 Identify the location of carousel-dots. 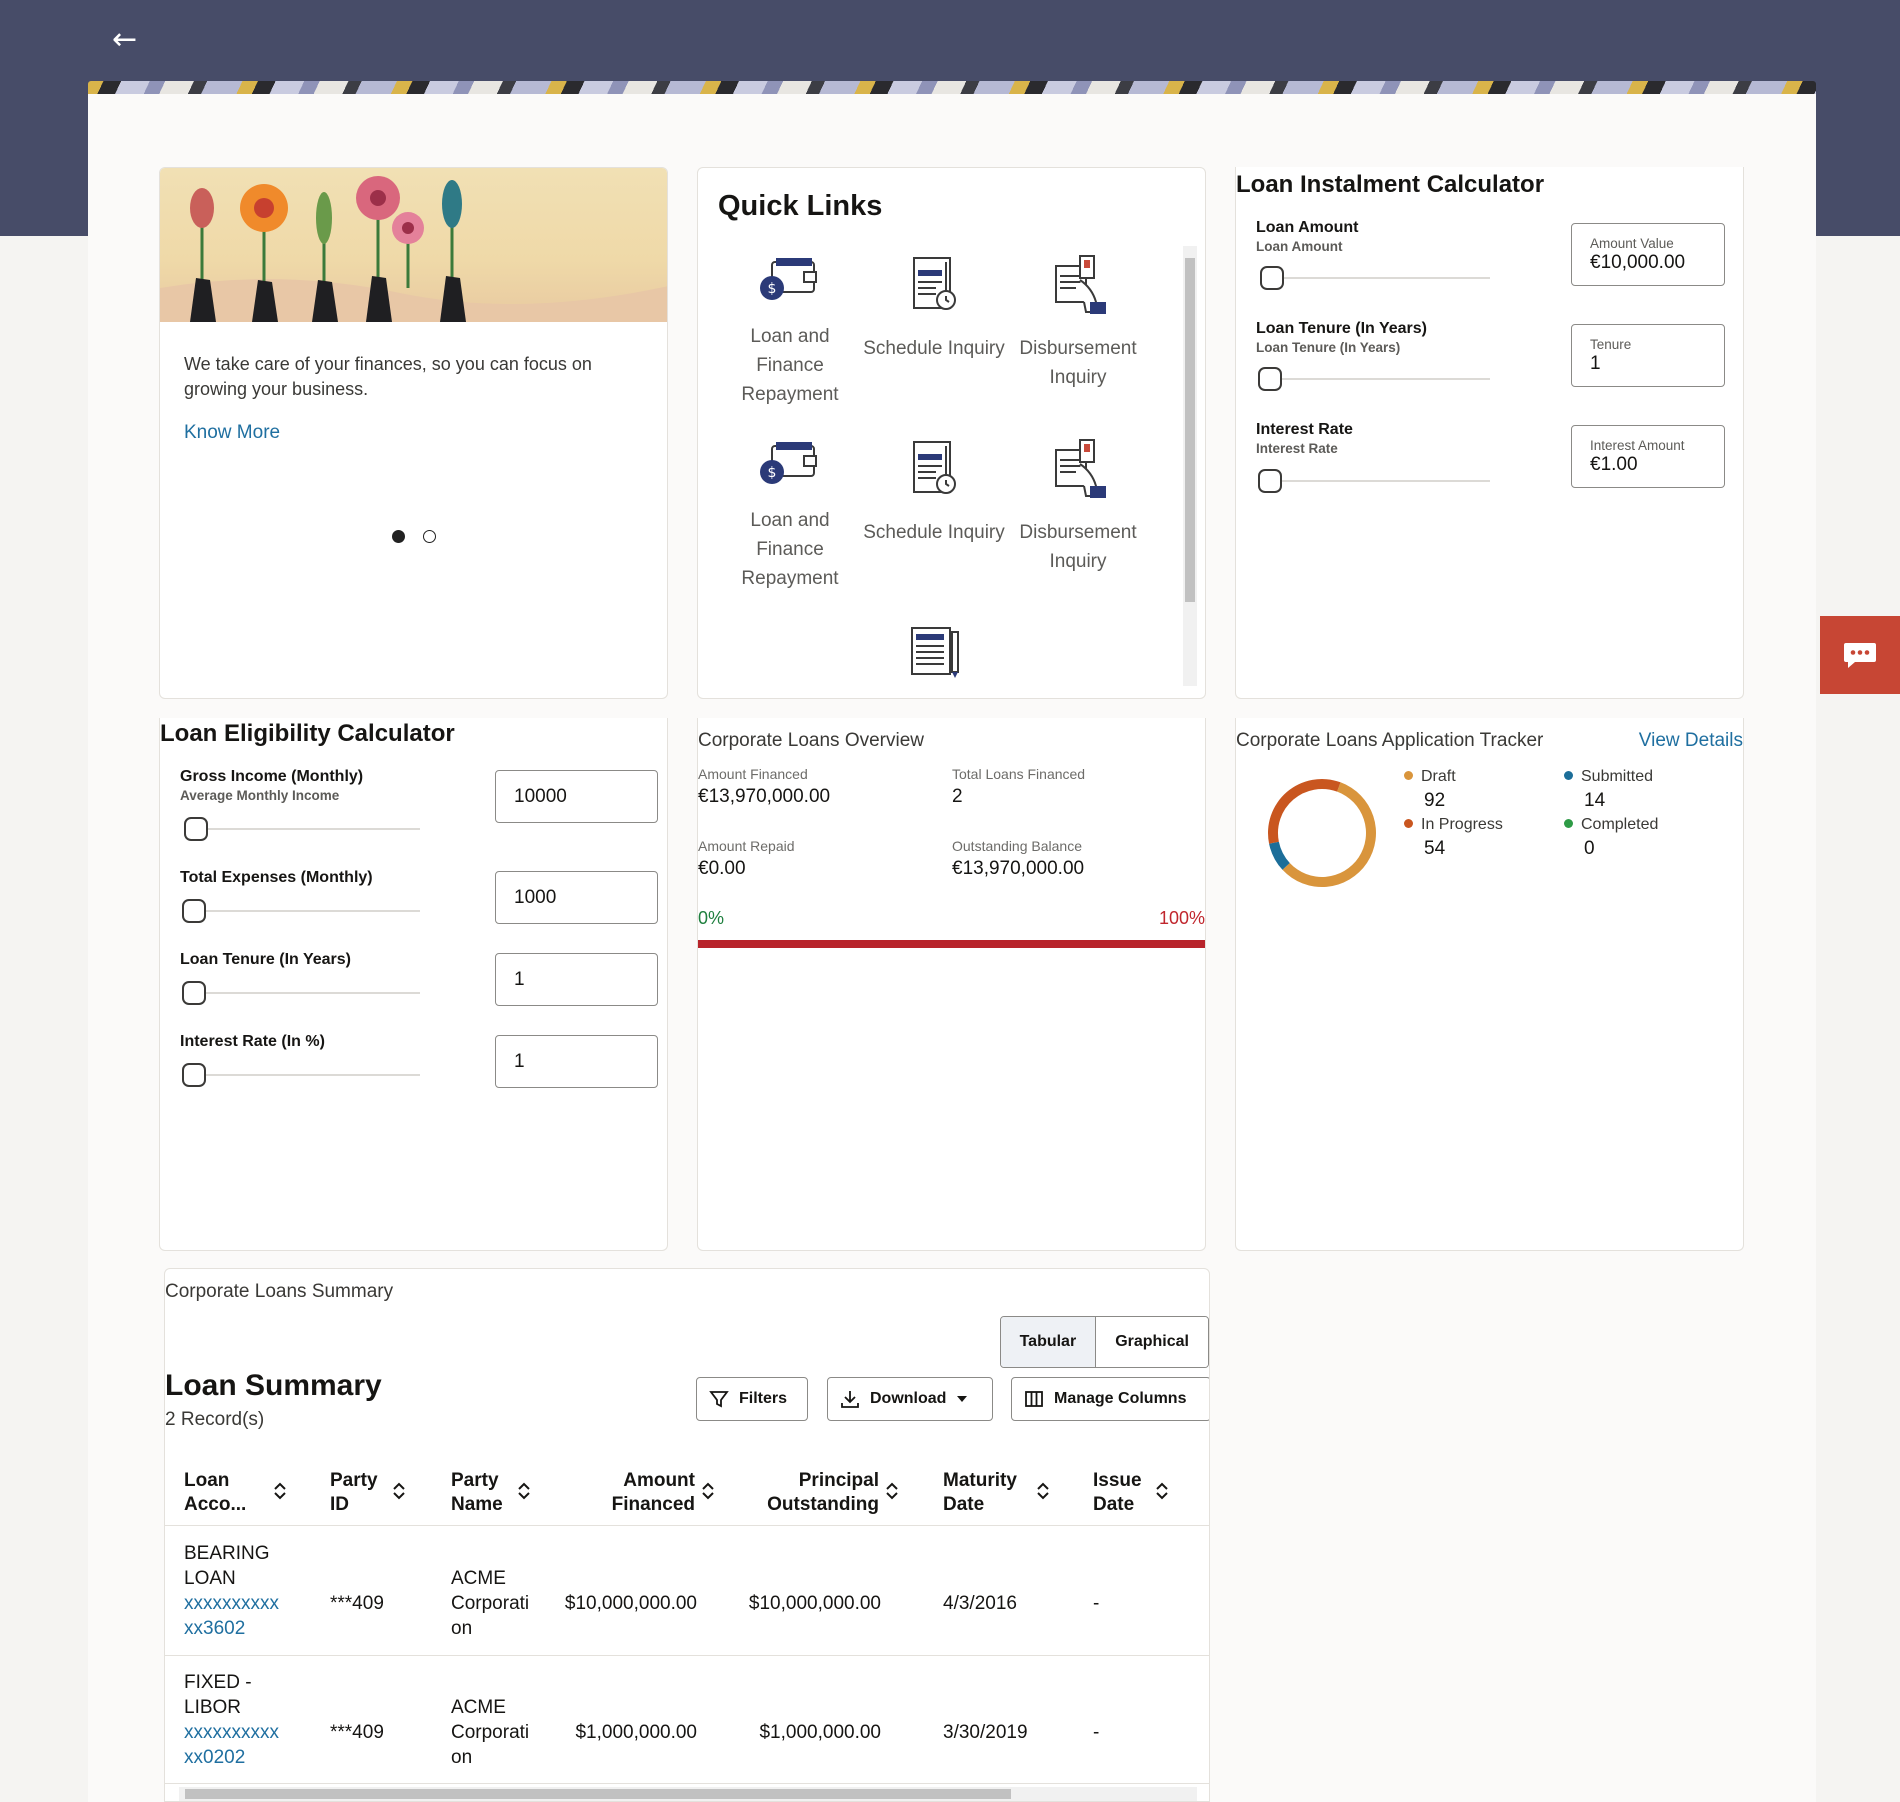
(414, 536).